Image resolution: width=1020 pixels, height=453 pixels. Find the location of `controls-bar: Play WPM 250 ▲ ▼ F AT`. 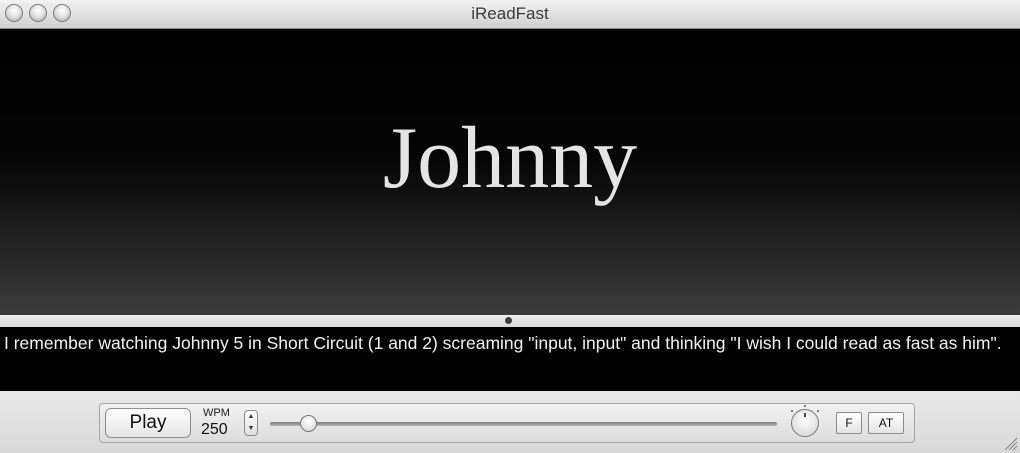

controls-bar: Play WPM 250 ▲ ▼ F AT is located at coordinates (507, 423).